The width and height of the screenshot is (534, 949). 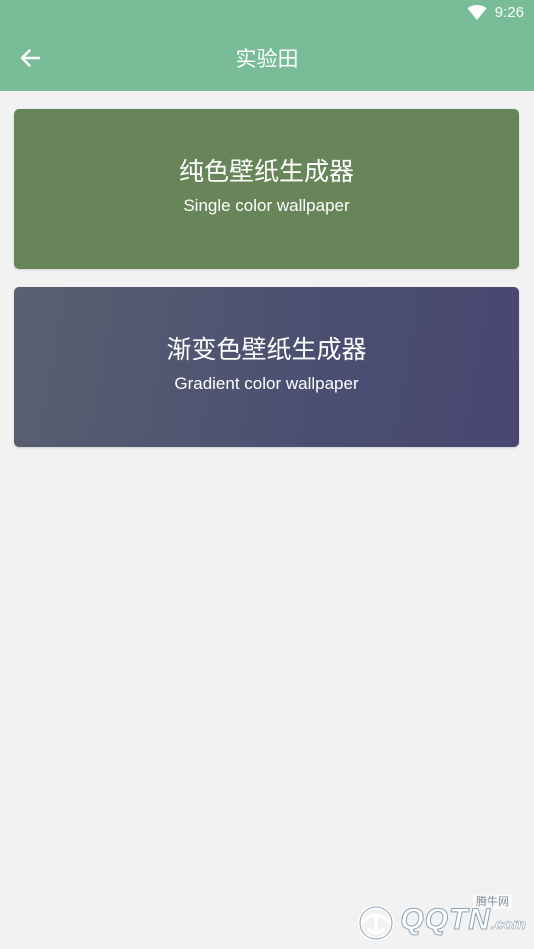 I want to click on wifi-icon, so click(x=477, y=12).